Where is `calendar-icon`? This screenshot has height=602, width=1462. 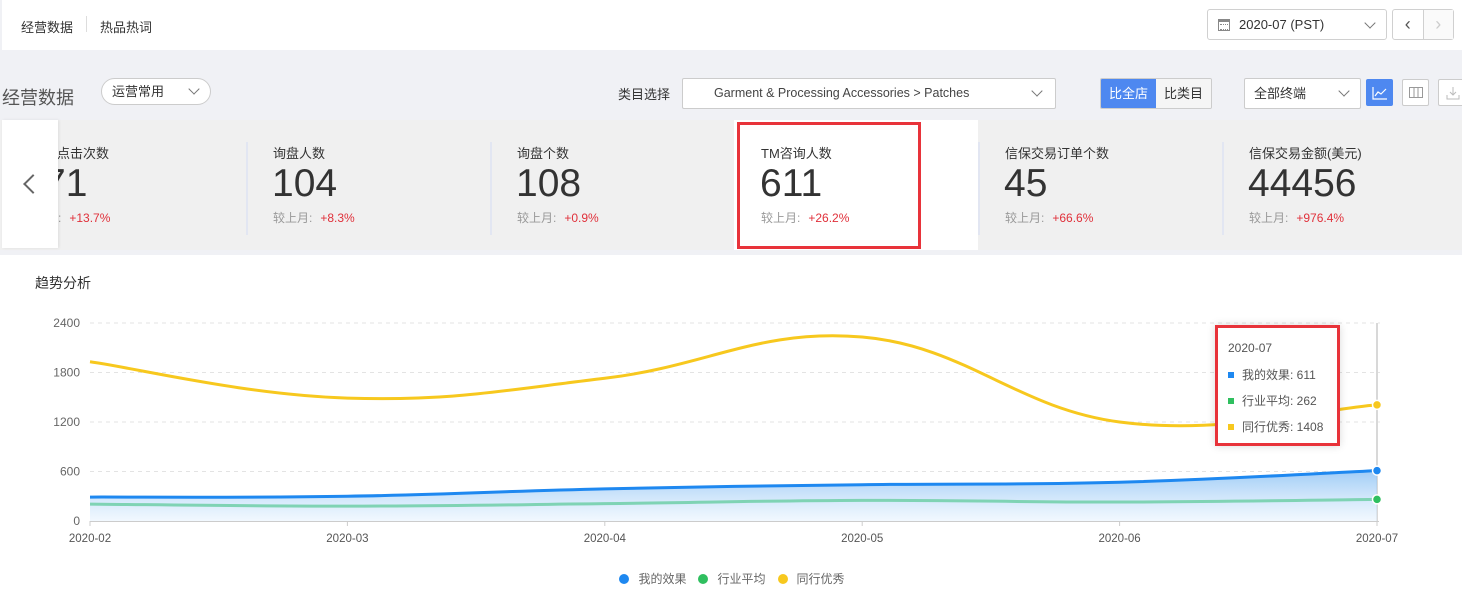 calendar-icon is located at coordinates (1224, 24).